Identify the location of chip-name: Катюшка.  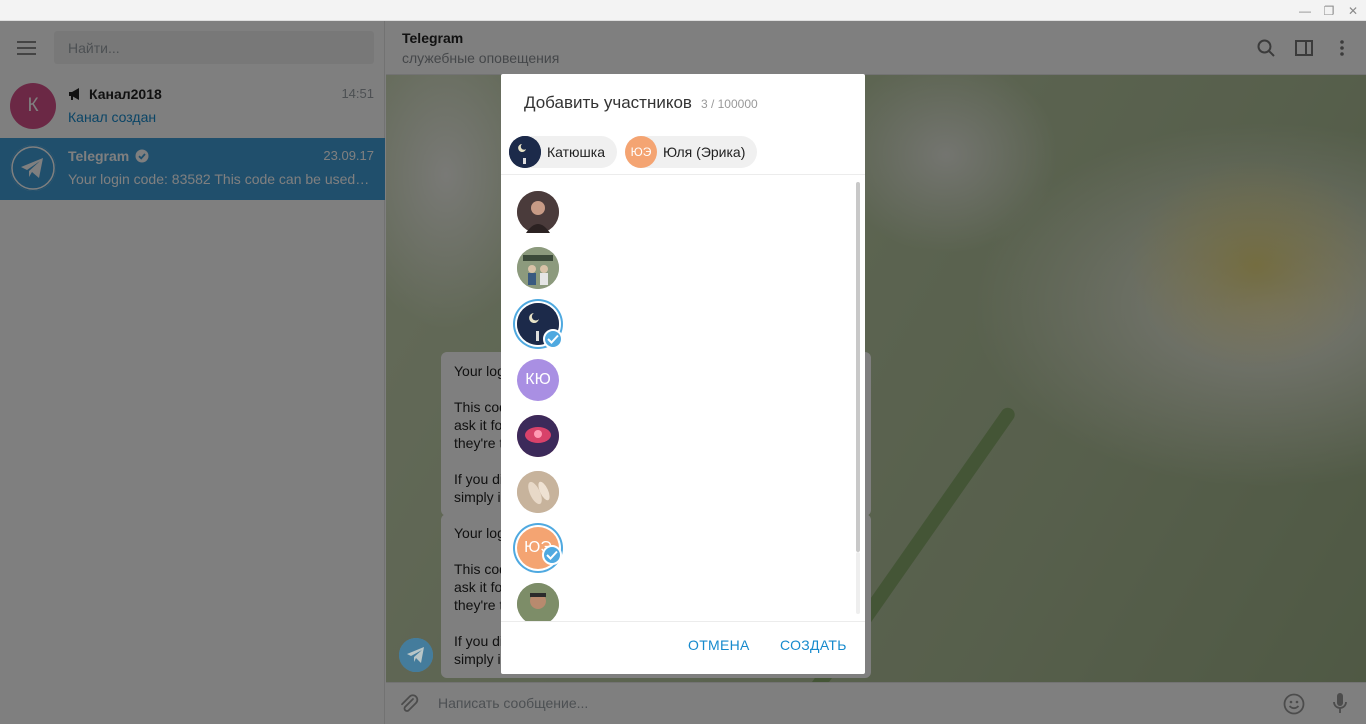
(576, 152).